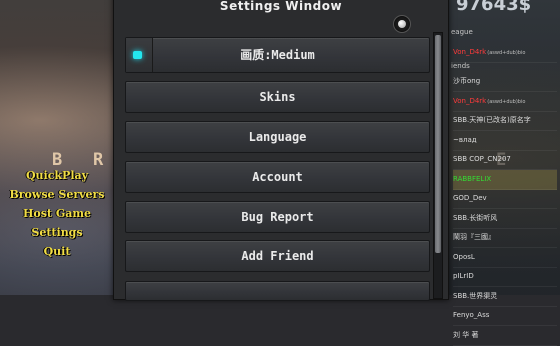 This screenshot has width=560, height=346. What do you see at coordinates (466, 334) in the screenshot?
I see `friend-name: 刘 华 著` at bounding box center [466, 334].